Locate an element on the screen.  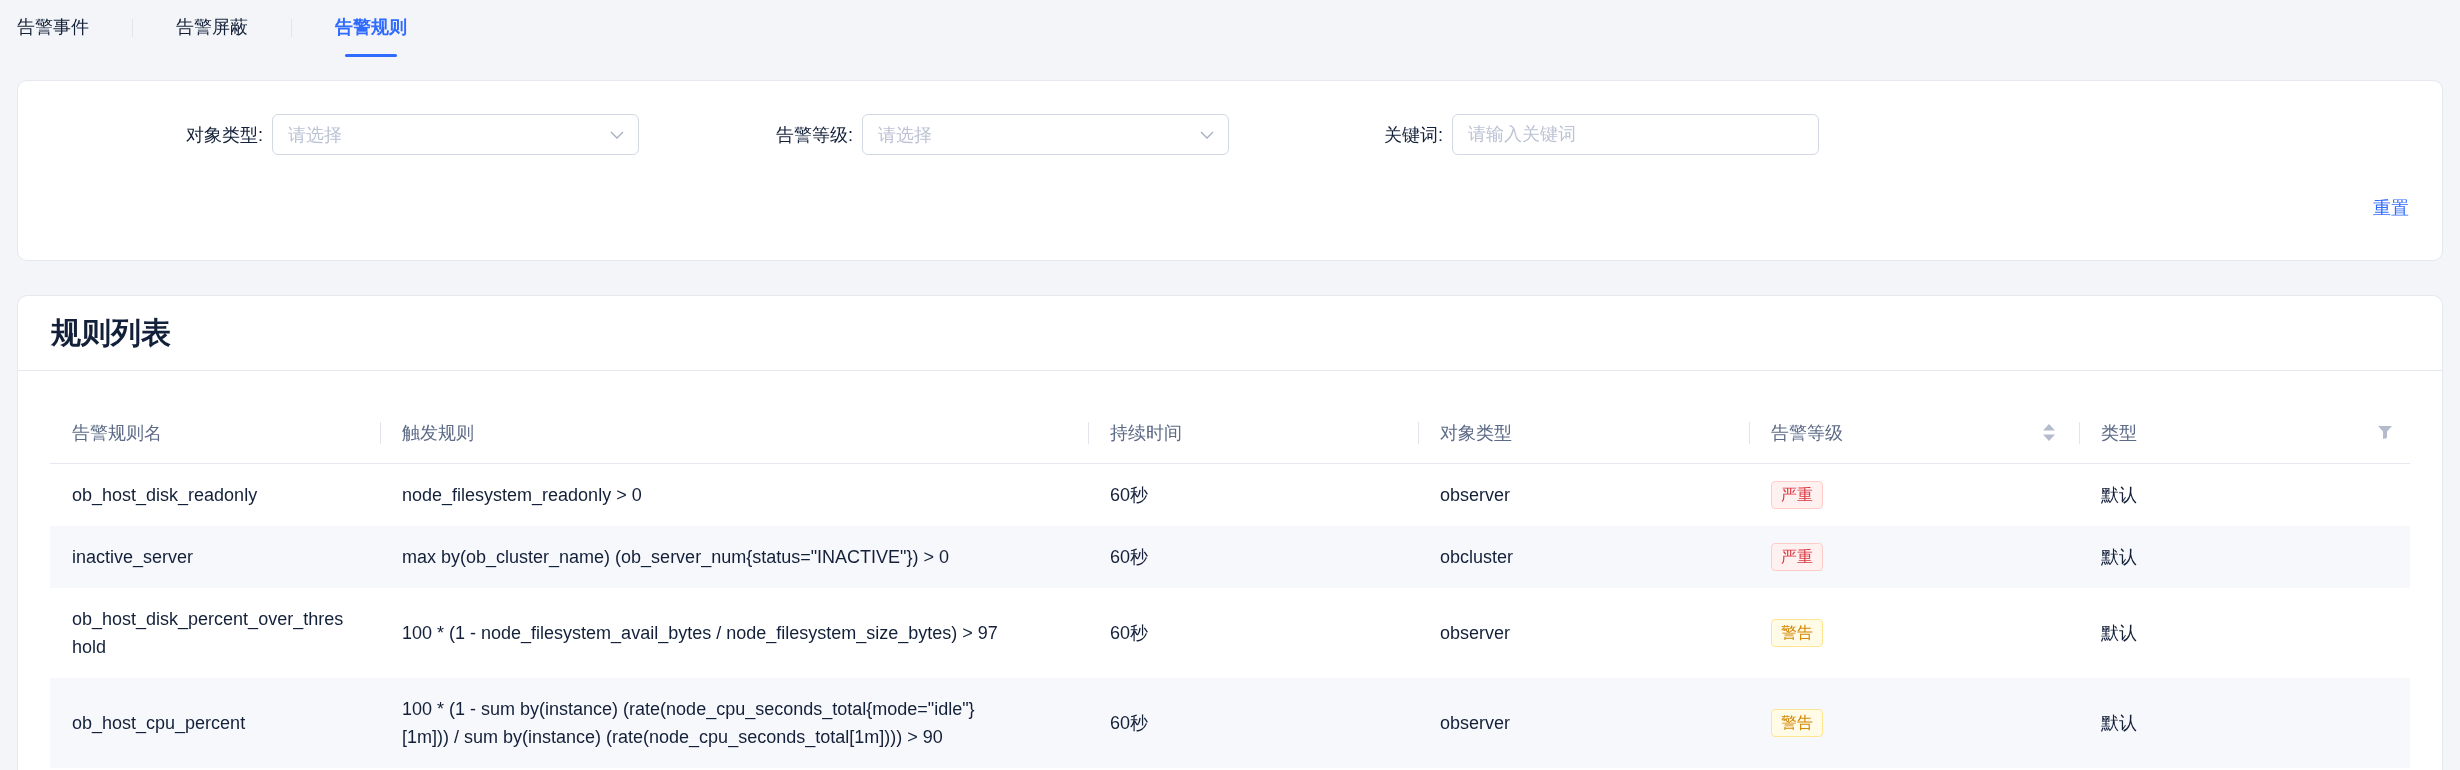
table-cell-text: ob_host_disk_percent_over_threshold is located at coordinates (208, 633).